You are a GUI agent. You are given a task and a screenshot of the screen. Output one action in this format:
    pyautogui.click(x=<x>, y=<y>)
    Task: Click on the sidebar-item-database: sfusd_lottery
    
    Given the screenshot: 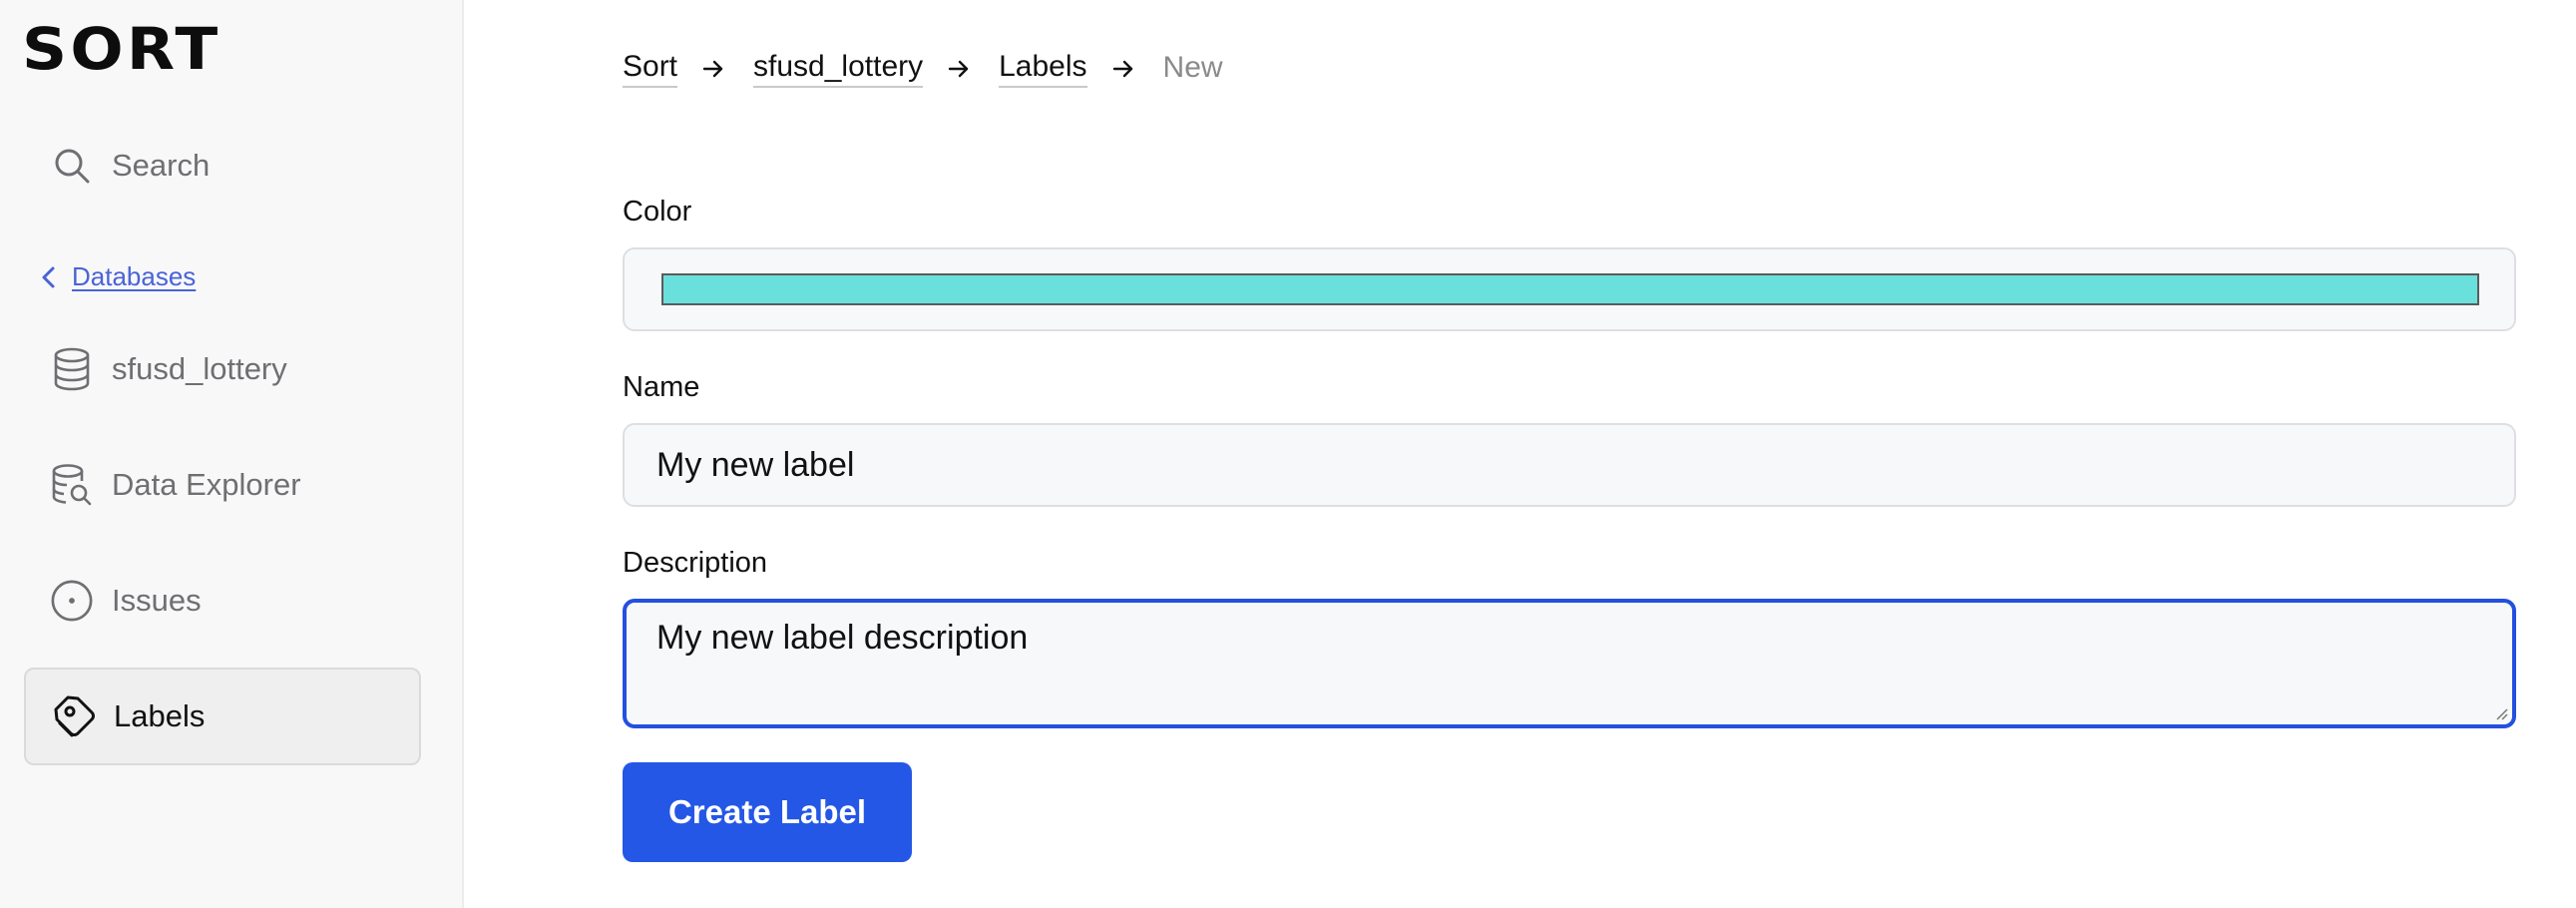 What is the action you would take?
    pyautogui.click(x=222, y=369)
    